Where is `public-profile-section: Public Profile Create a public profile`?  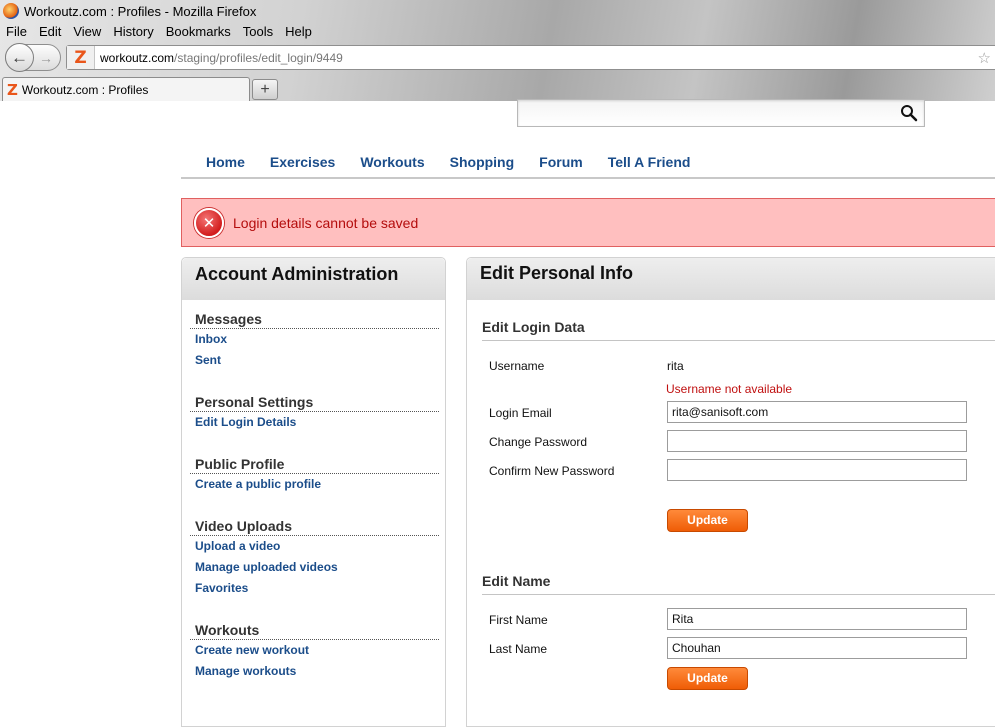
public-profile-section: Public Profile Create a public profile is located at coordinates (314, 473).